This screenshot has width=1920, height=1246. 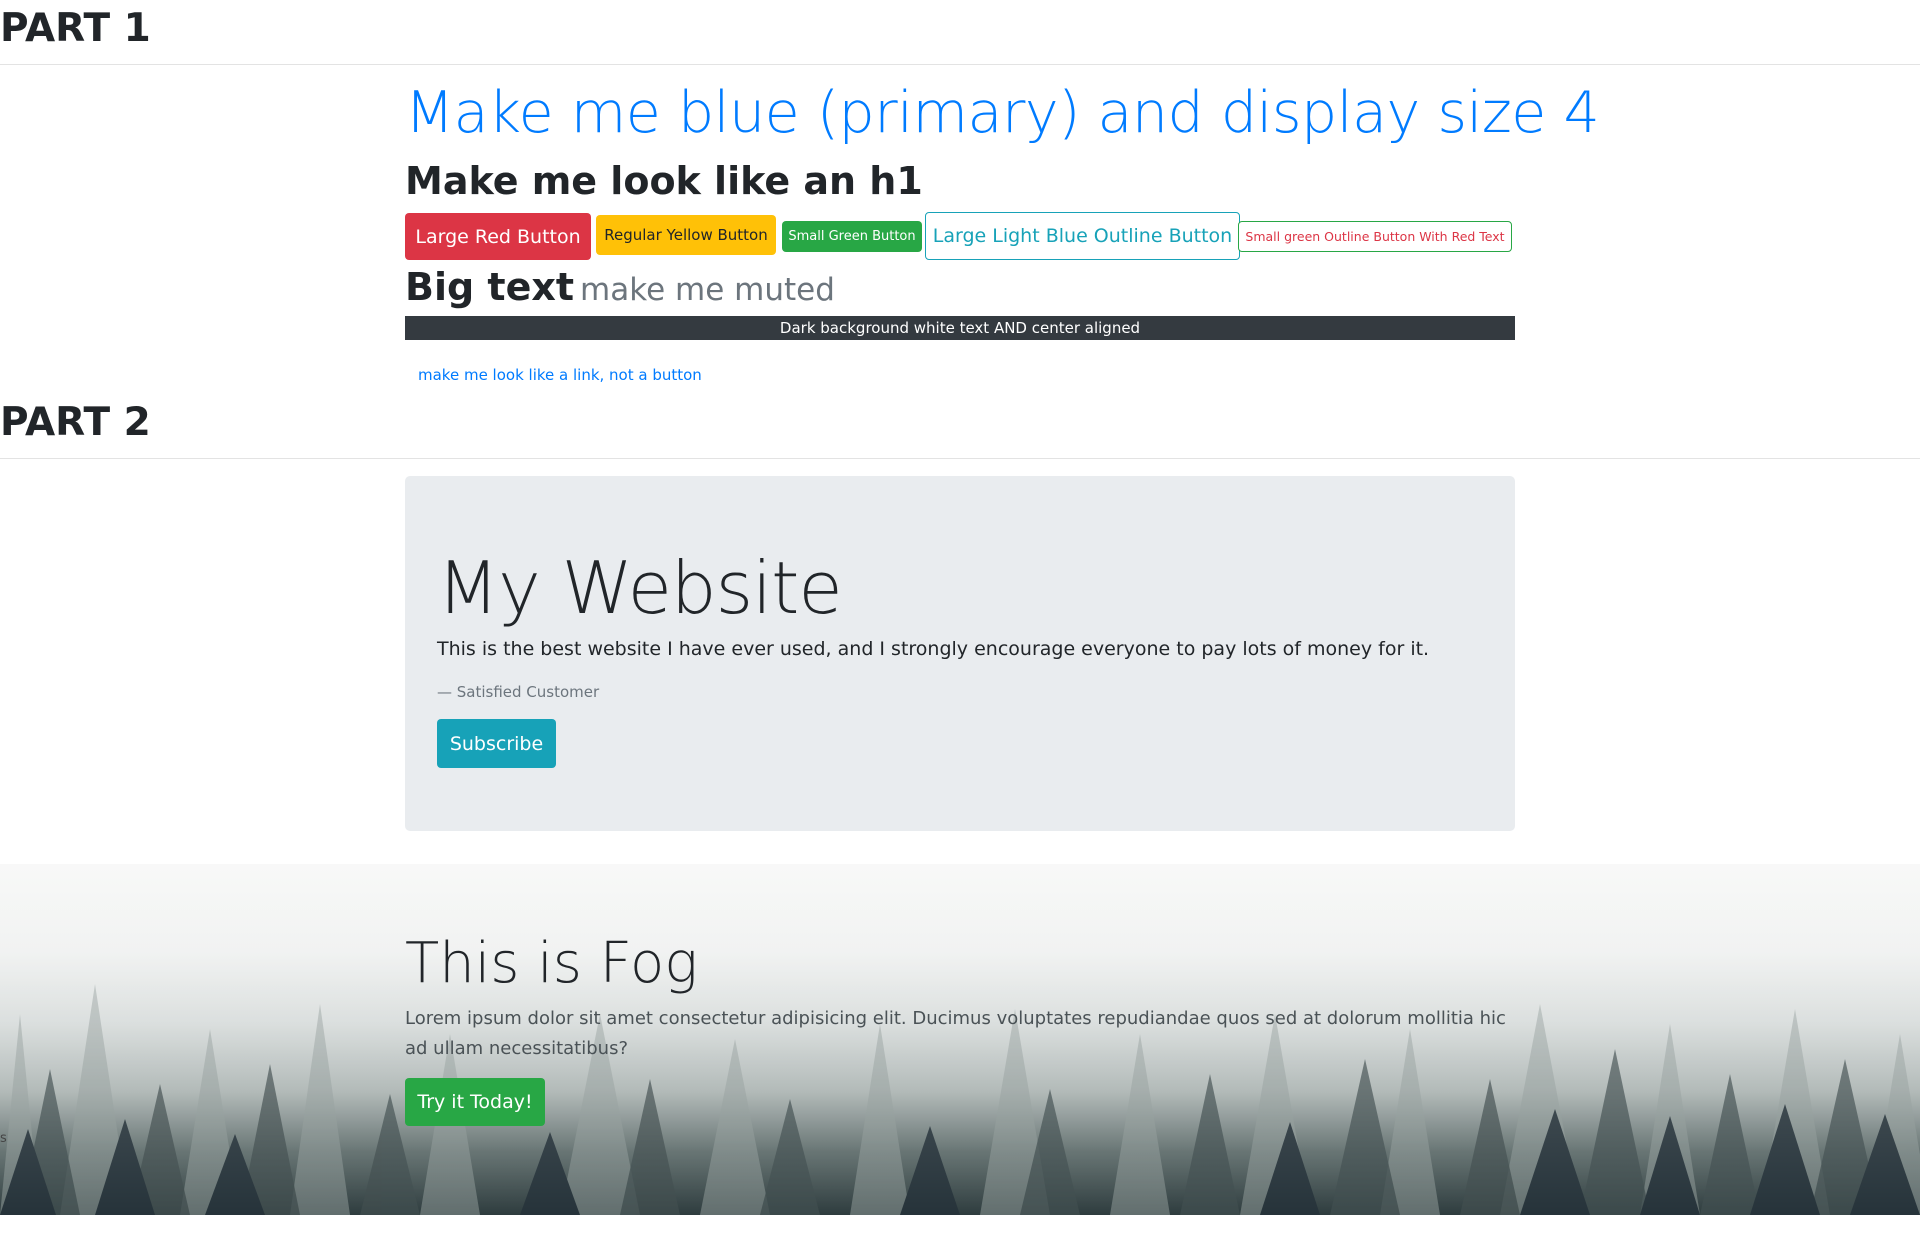 I want to click on subscribe-button: Subscribe, so click(x=496, y=743).